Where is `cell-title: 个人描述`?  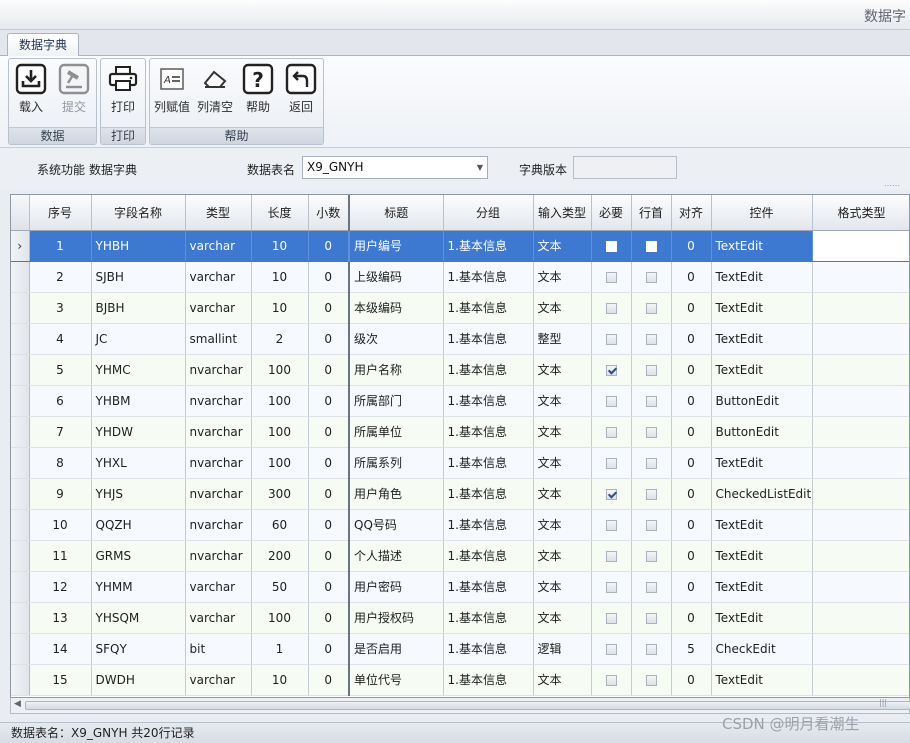
cell-title: 个人描述 is located at coordinates (396, 556).